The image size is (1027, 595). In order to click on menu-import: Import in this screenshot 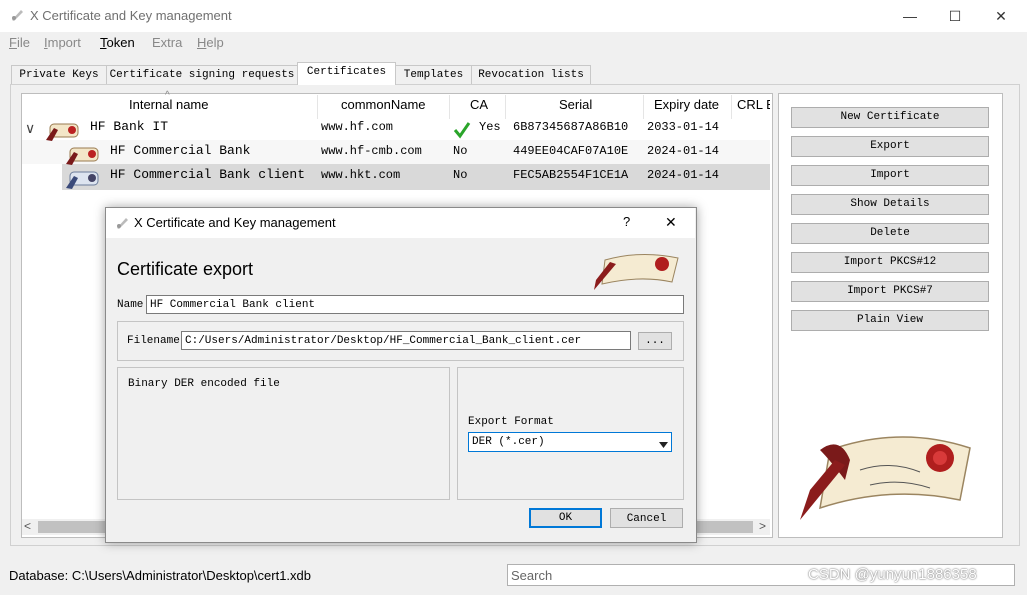, I will do `click(62, 42)`.